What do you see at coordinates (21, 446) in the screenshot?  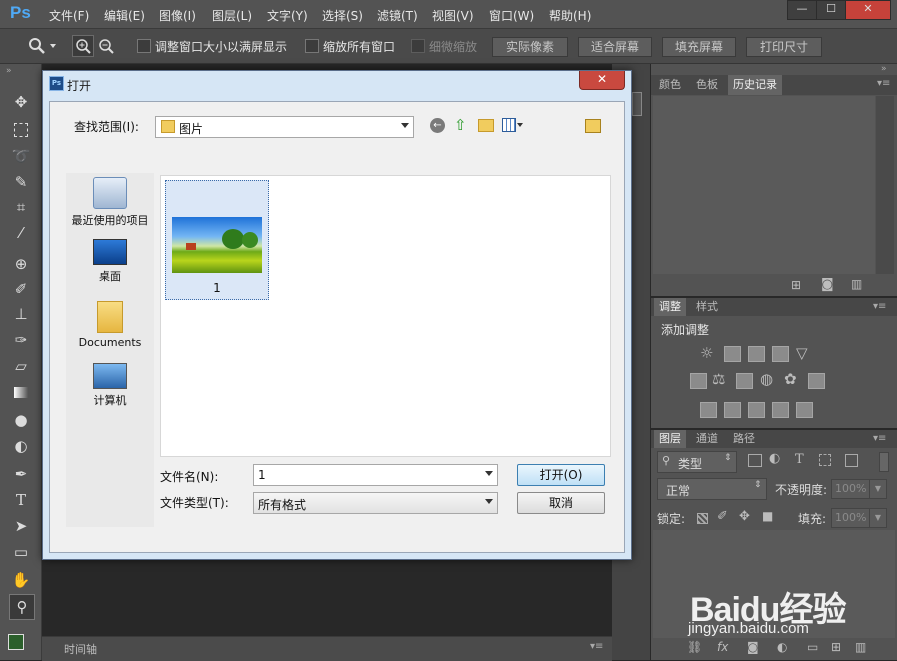 I see `dodge-tool-icon: ◐` at bounding box center [21, 446].